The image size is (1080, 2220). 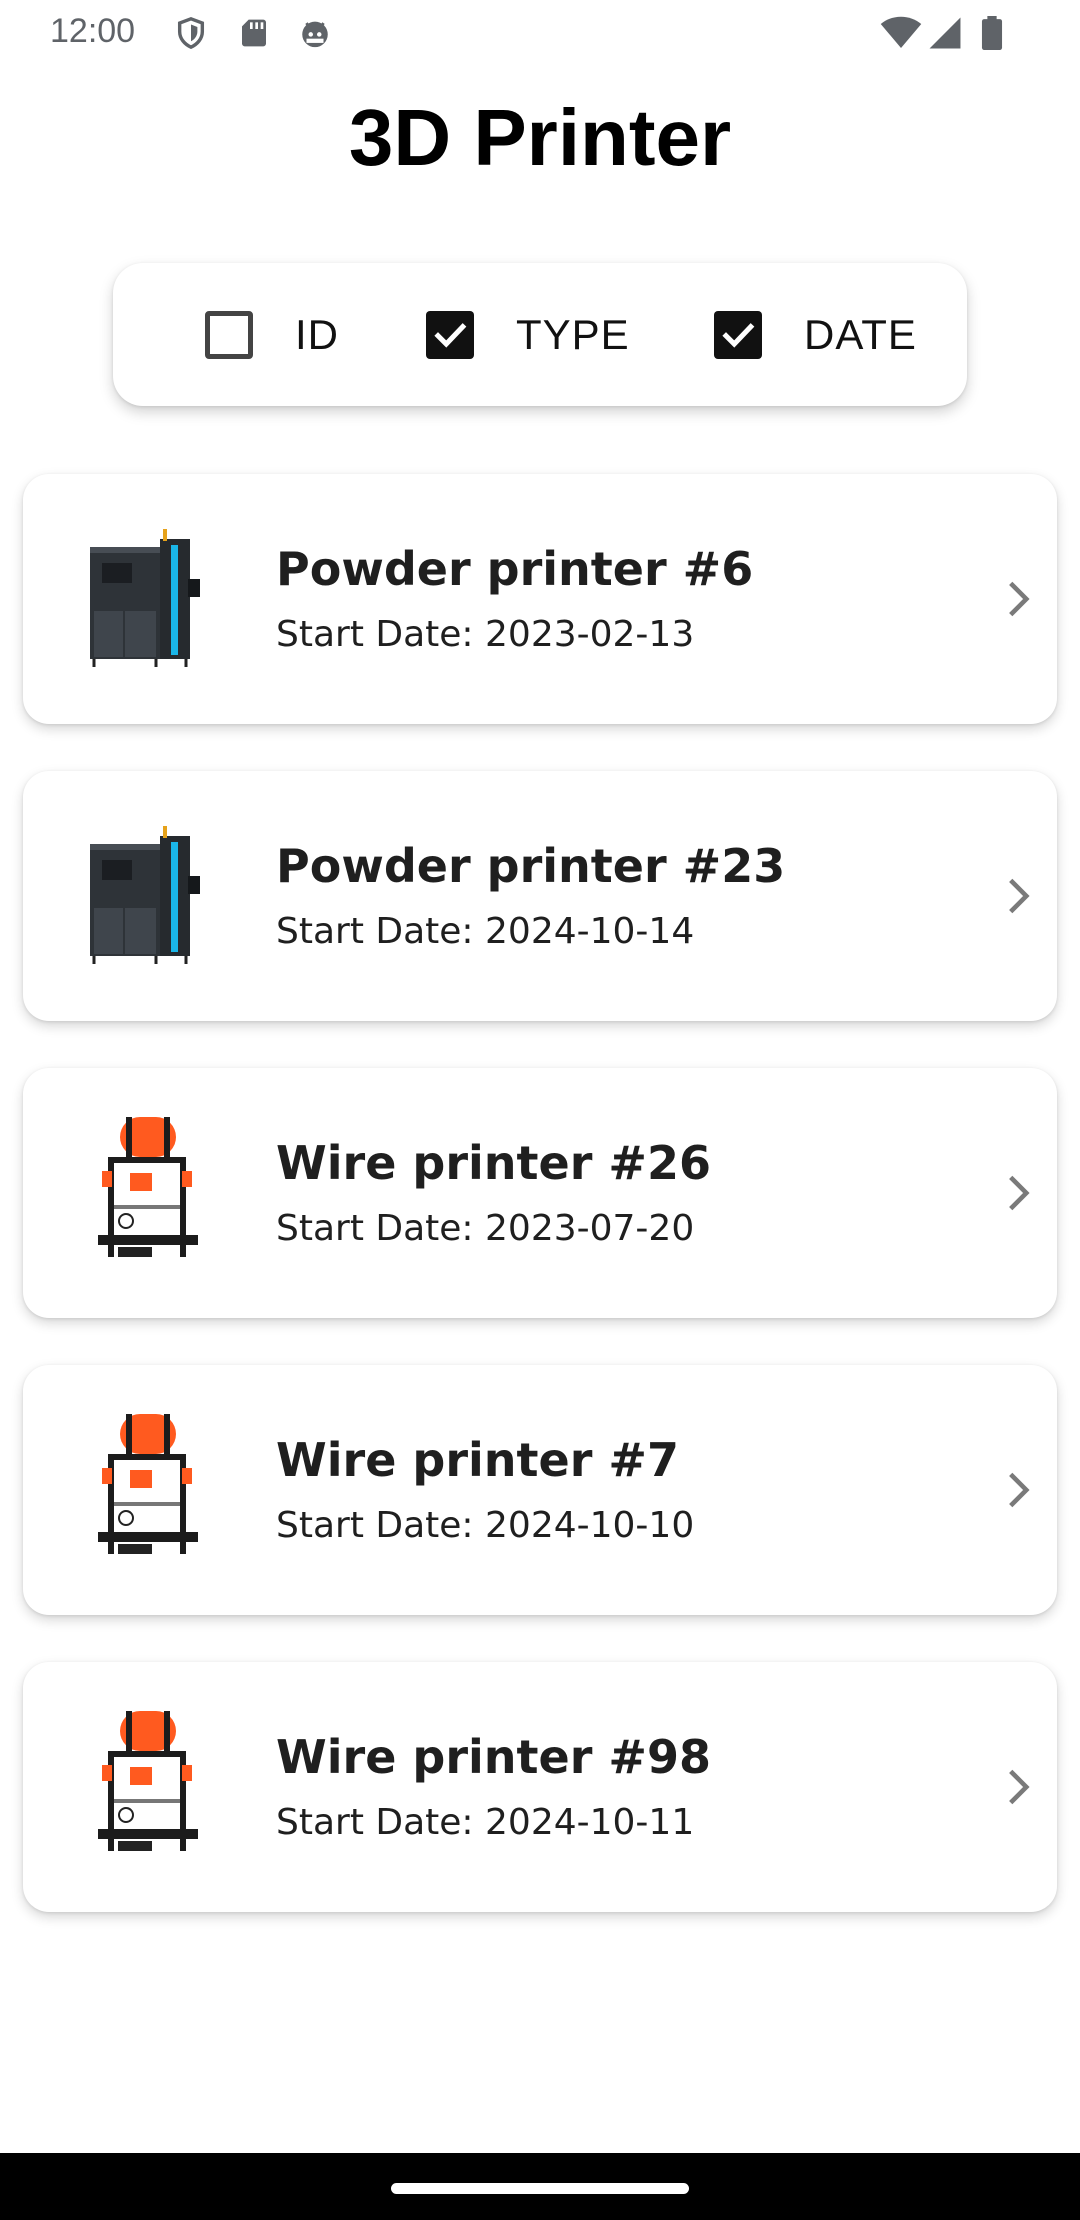 What do you see at coordinates (191, 35) in the screenshot?
I see `shield-icon` at bounding box center [191, 35].